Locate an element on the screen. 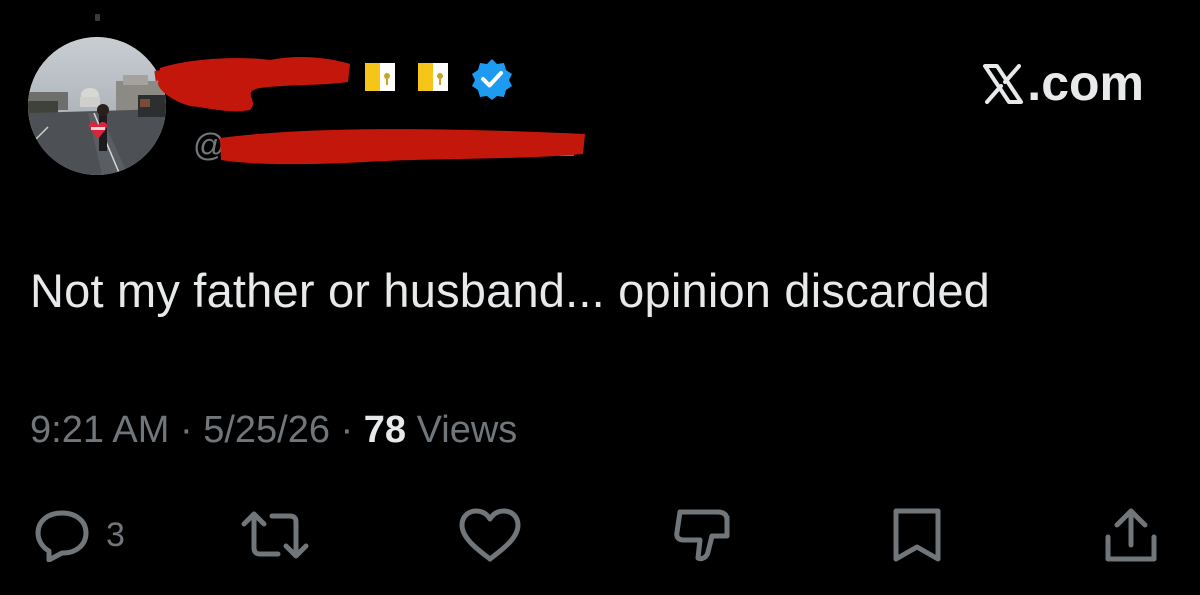 This screenshot has width=1200, height=595. xcom-watermark: .com is located at coordinates (1062, 83).